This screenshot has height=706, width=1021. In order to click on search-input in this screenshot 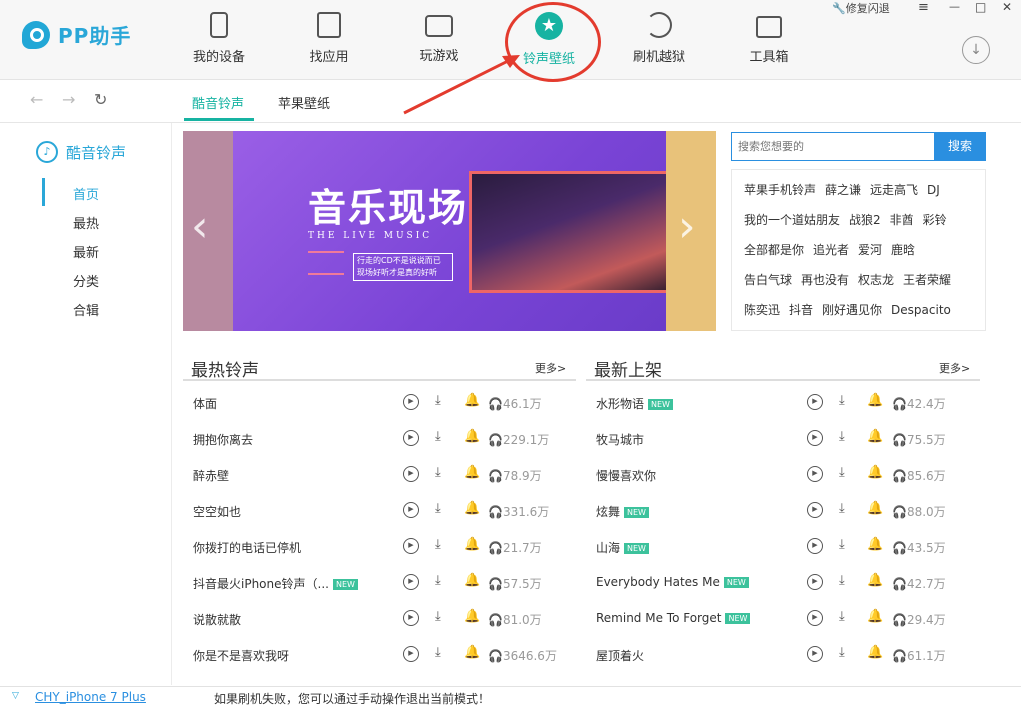, I will do `click(833, 146)`.